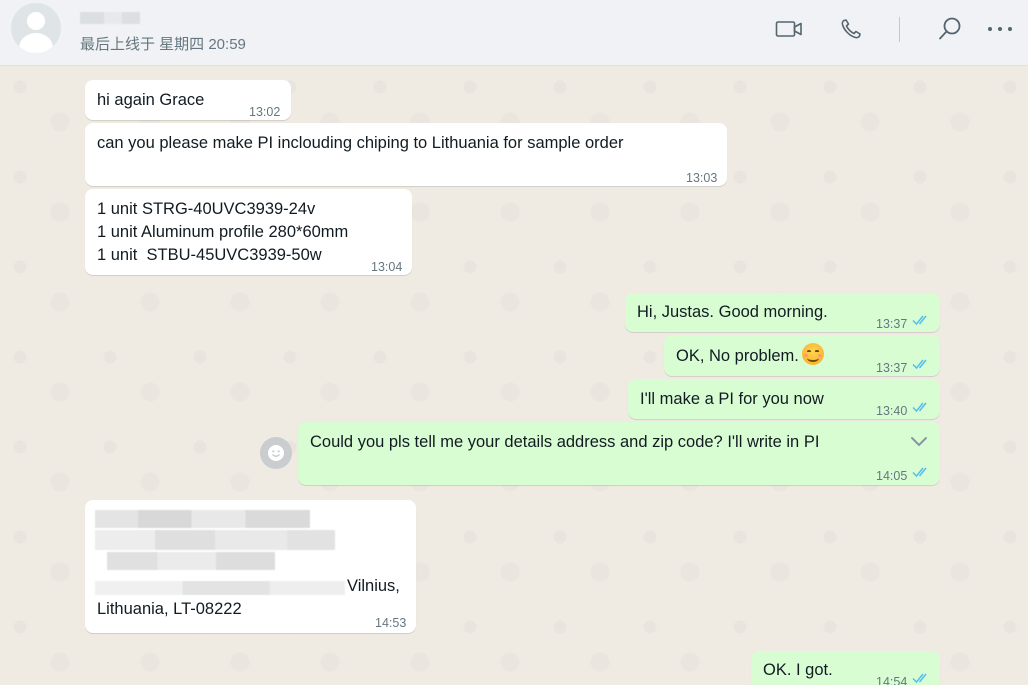 Image resolution: width=1028 pixels, height=685 pixels. Describe the element at coordinates (209, 255) in the screenshot. I see `message-line: 1 unit STBU-45UVC3939-50w` at that location.